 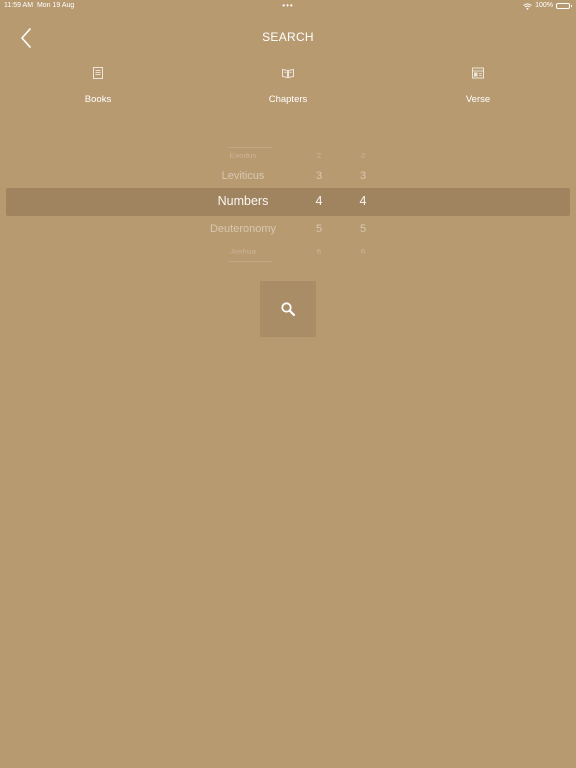 What do you see at coordinates (243, 201) in the screenshot?
I see `picker-book-selected: Numbers` at bounding box center [243, 201].